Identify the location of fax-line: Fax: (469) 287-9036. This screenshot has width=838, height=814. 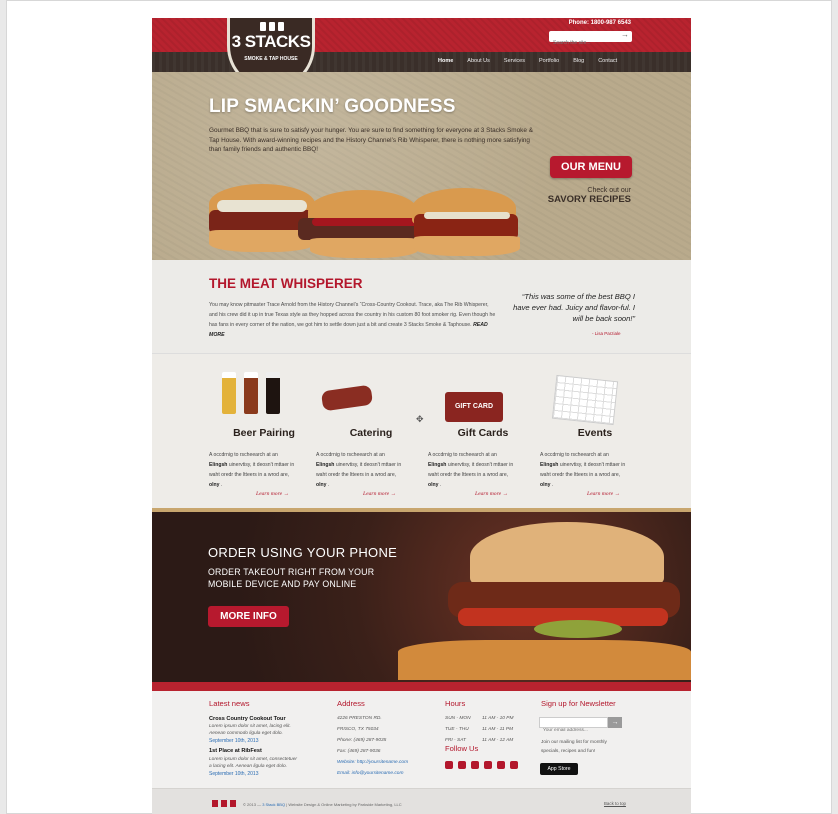
(359, 751).